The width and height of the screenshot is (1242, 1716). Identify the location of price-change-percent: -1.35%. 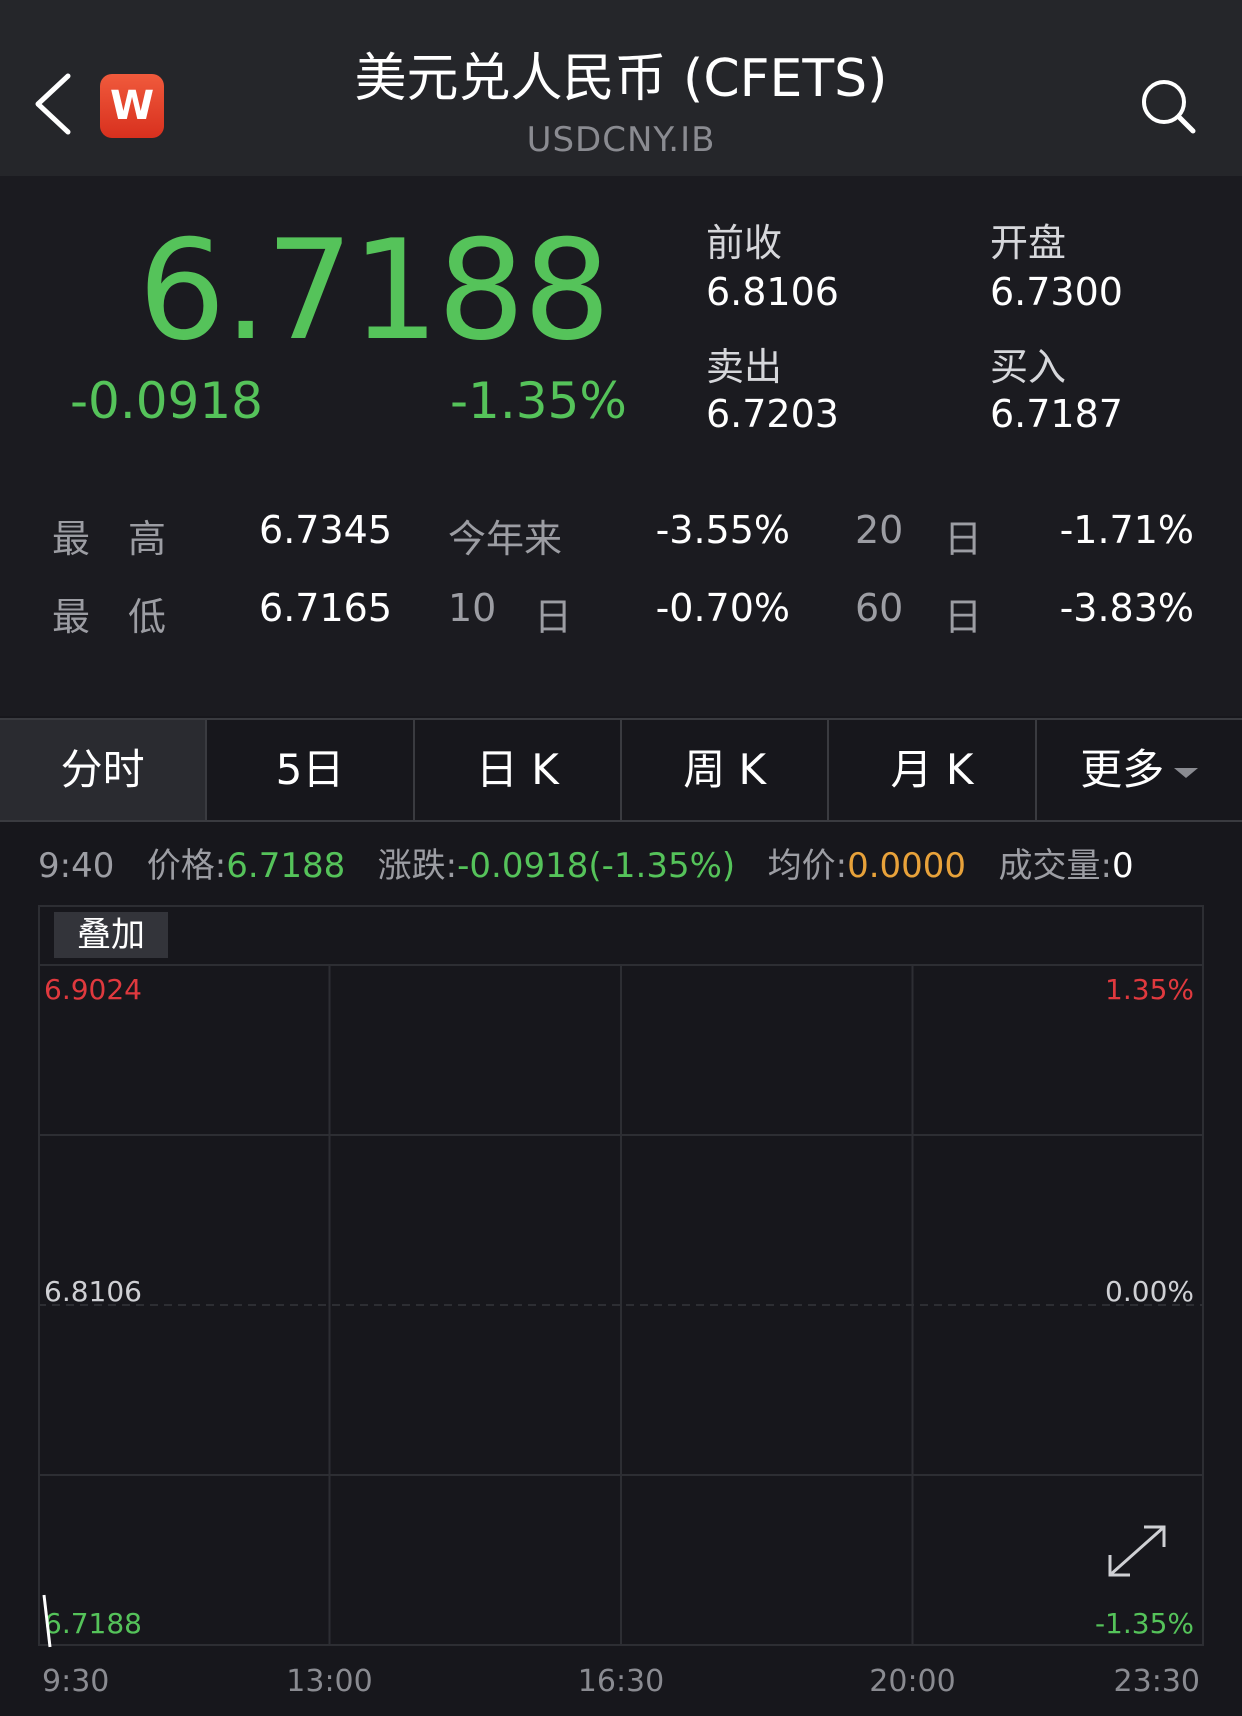
(538, 401).